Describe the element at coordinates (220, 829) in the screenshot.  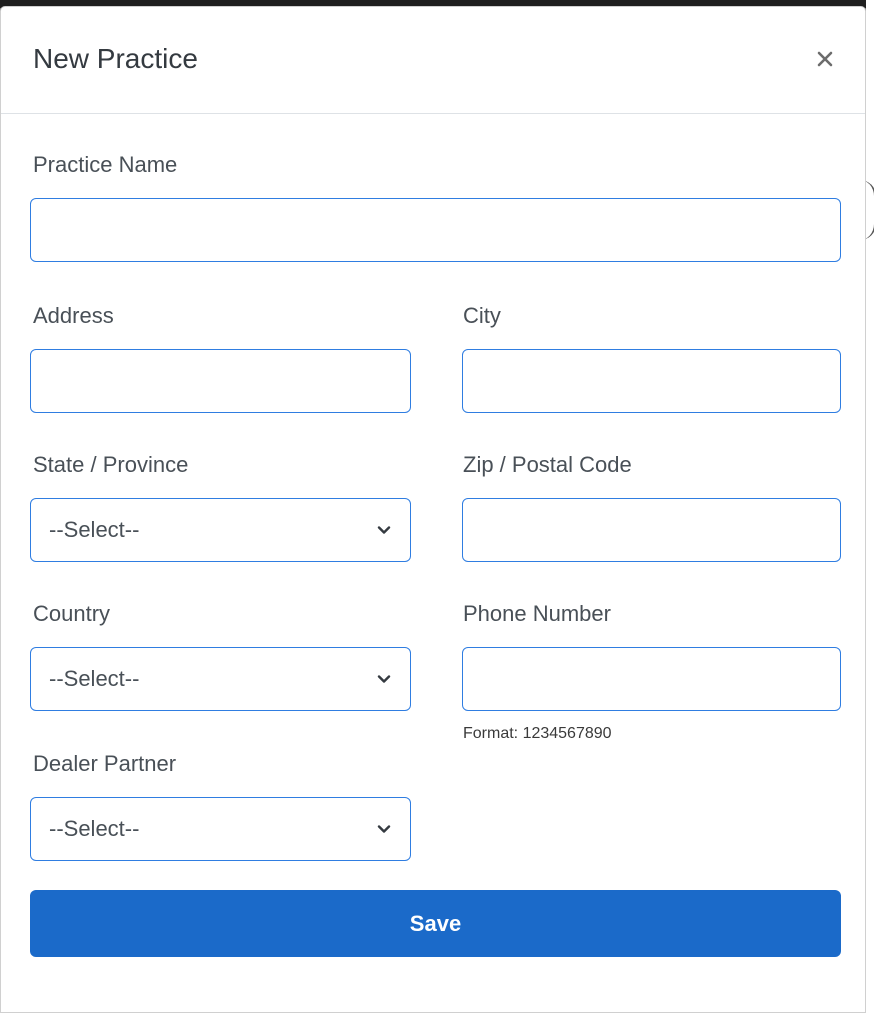
I see `dealer-partner-select: --Select--` at that location.